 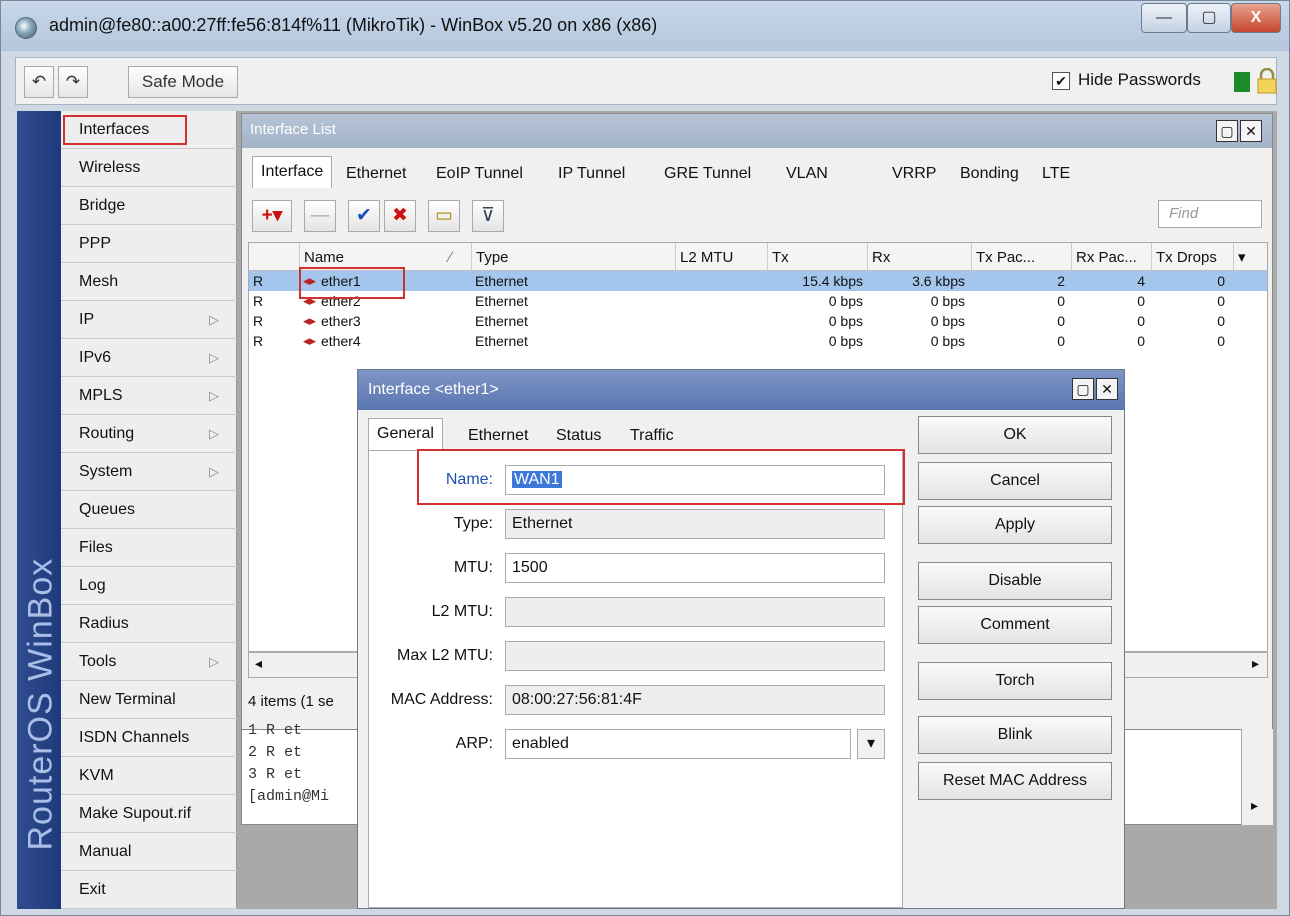 What do you see at coordinates (292, 172) in the screenshot?
I see `tab-interface: Interface` at bounding box center [292, 172].